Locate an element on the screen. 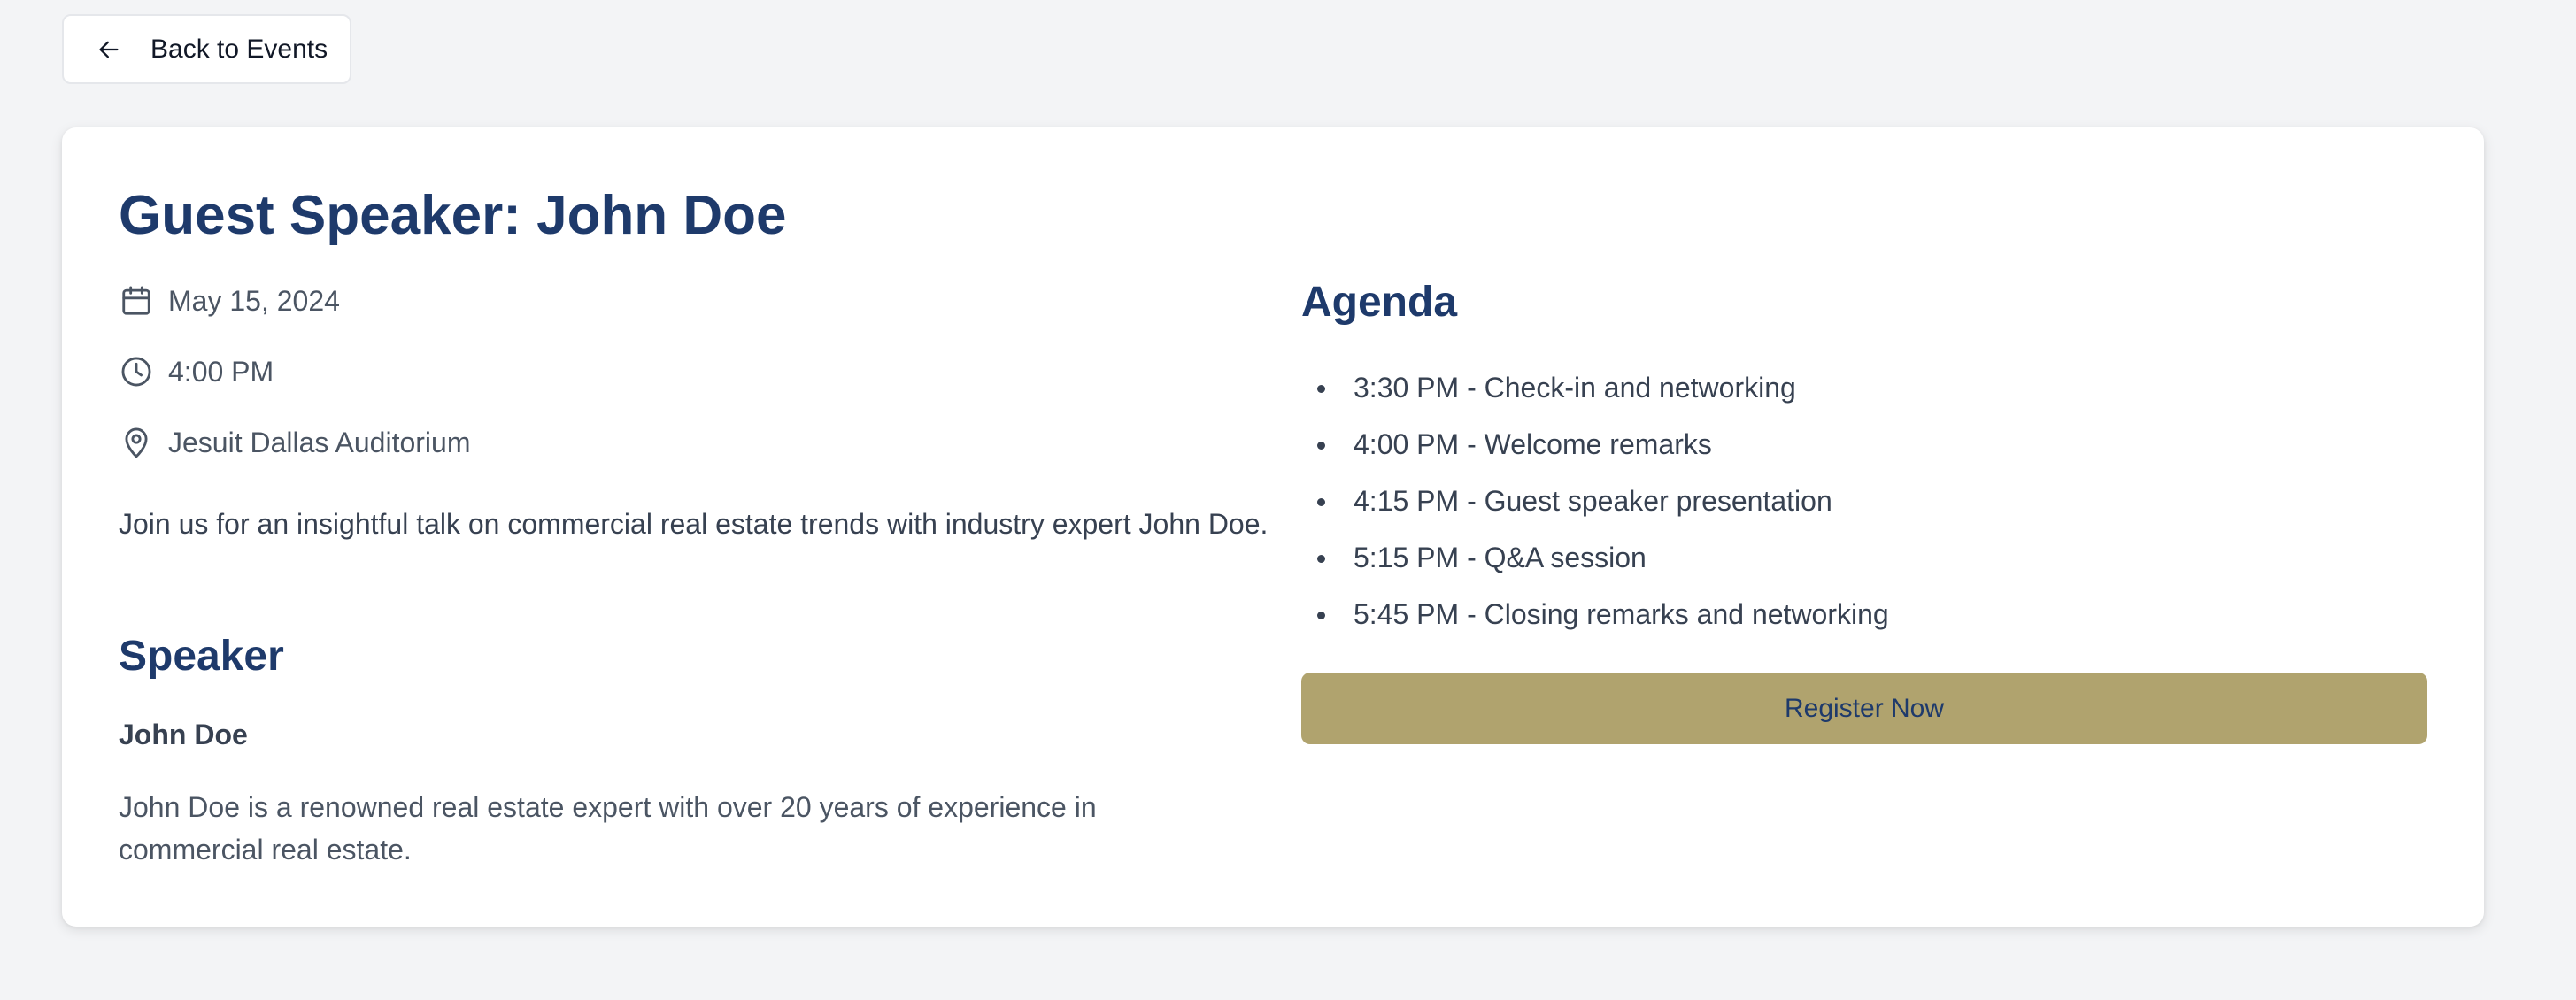 This screenshot has width=2576, height=1000. back-to-events-label: Back to Events is located at coordinates (239, 49).